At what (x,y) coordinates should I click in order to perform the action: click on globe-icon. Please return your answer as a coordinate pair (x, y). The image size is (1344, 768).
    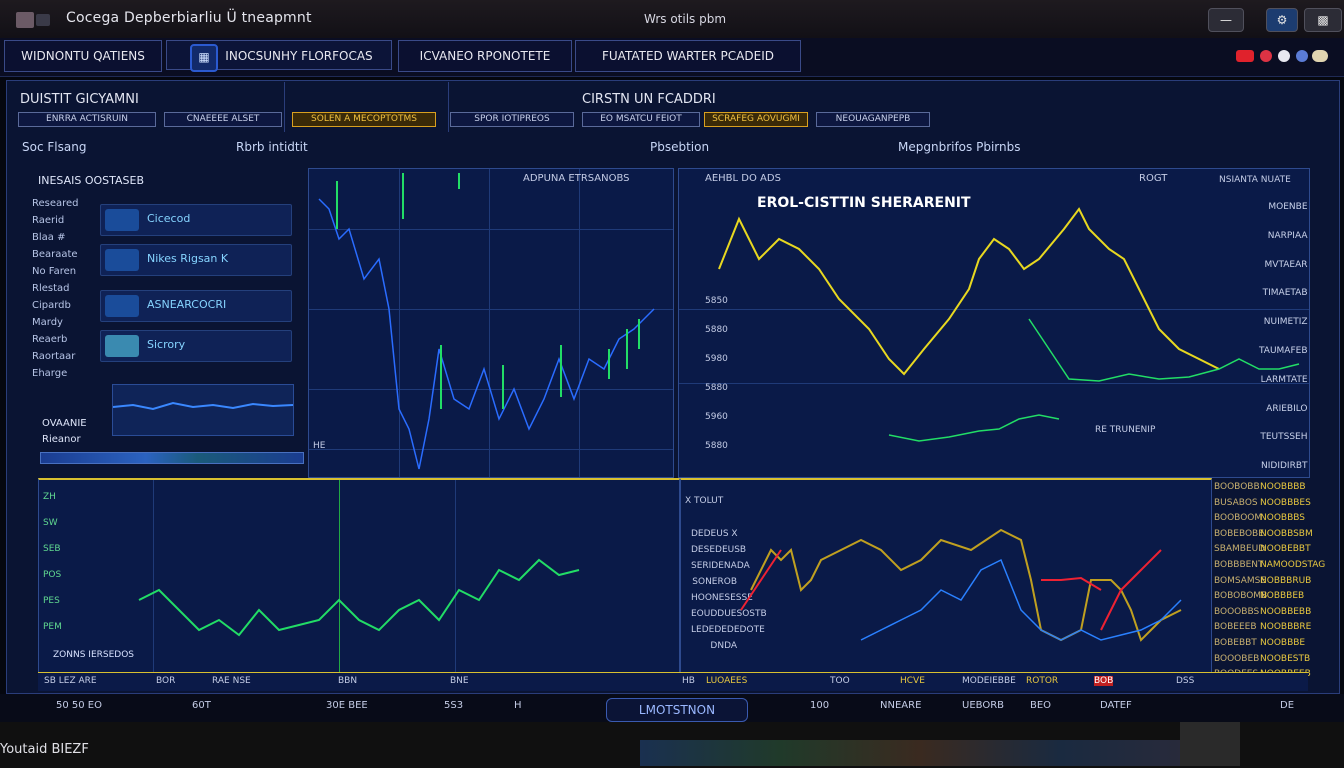
    Looking at the image, I should click on (1302, 56).